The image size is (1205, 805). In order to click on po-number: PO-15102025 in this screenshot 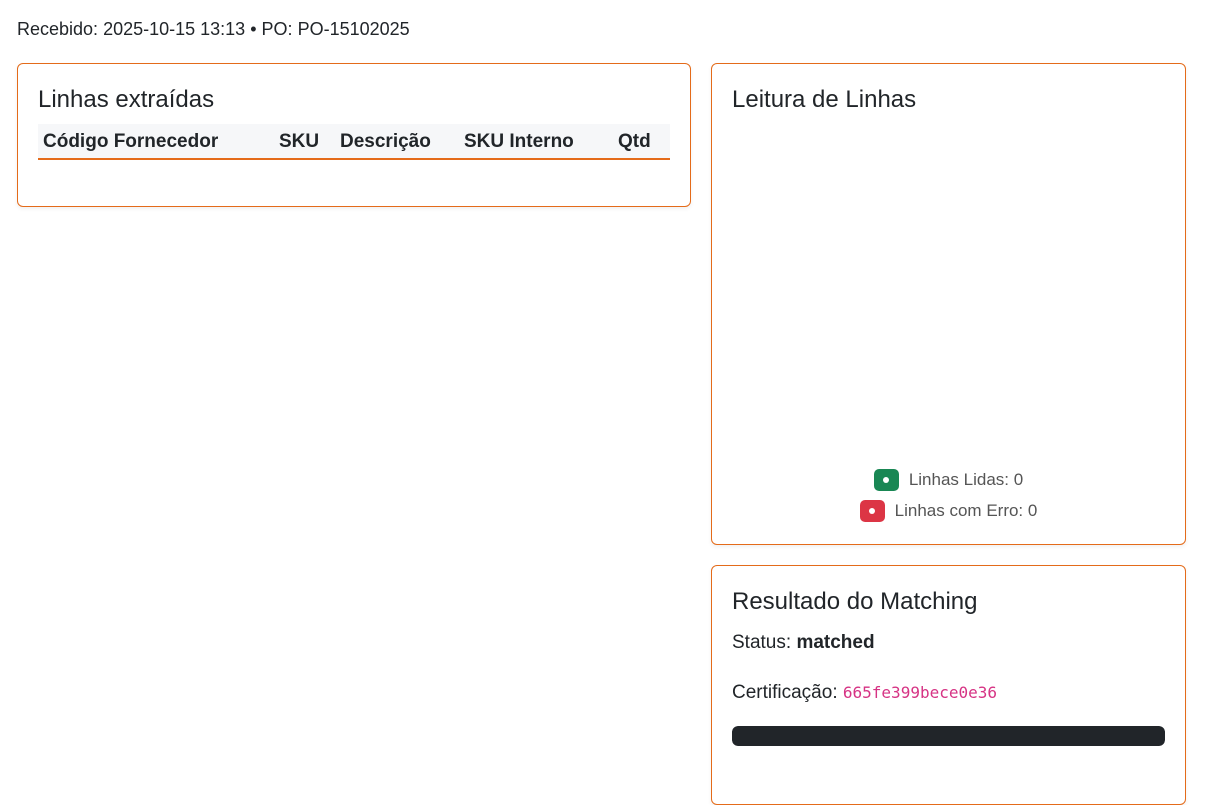, I will do `click(353, 29)`.